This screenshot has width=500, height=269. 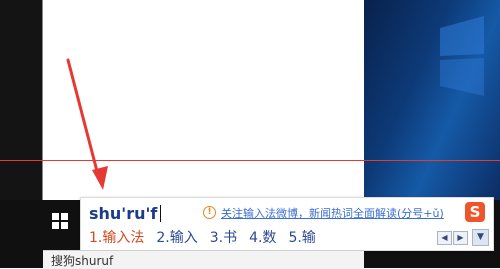 What do you see at coordinates (444, 238) in the screenshot?
I see `triangle-left-icon: ◀` at bounding box center [444, 238].